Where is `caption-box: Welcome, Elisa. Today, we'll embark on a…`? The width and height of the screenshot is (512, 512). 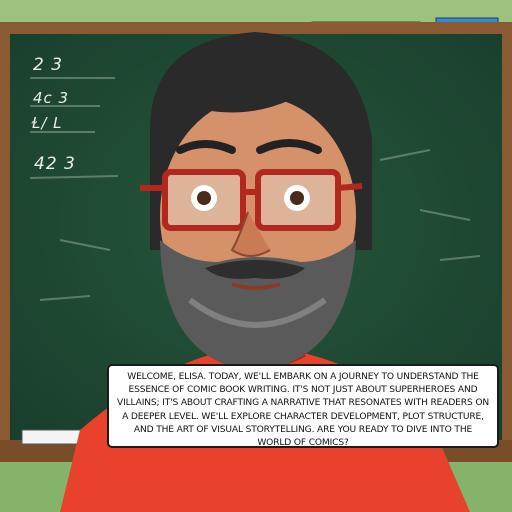 caption-box: Welcome, Elisa. Today, we'll embark on a… is located at coordinates (303, 406).